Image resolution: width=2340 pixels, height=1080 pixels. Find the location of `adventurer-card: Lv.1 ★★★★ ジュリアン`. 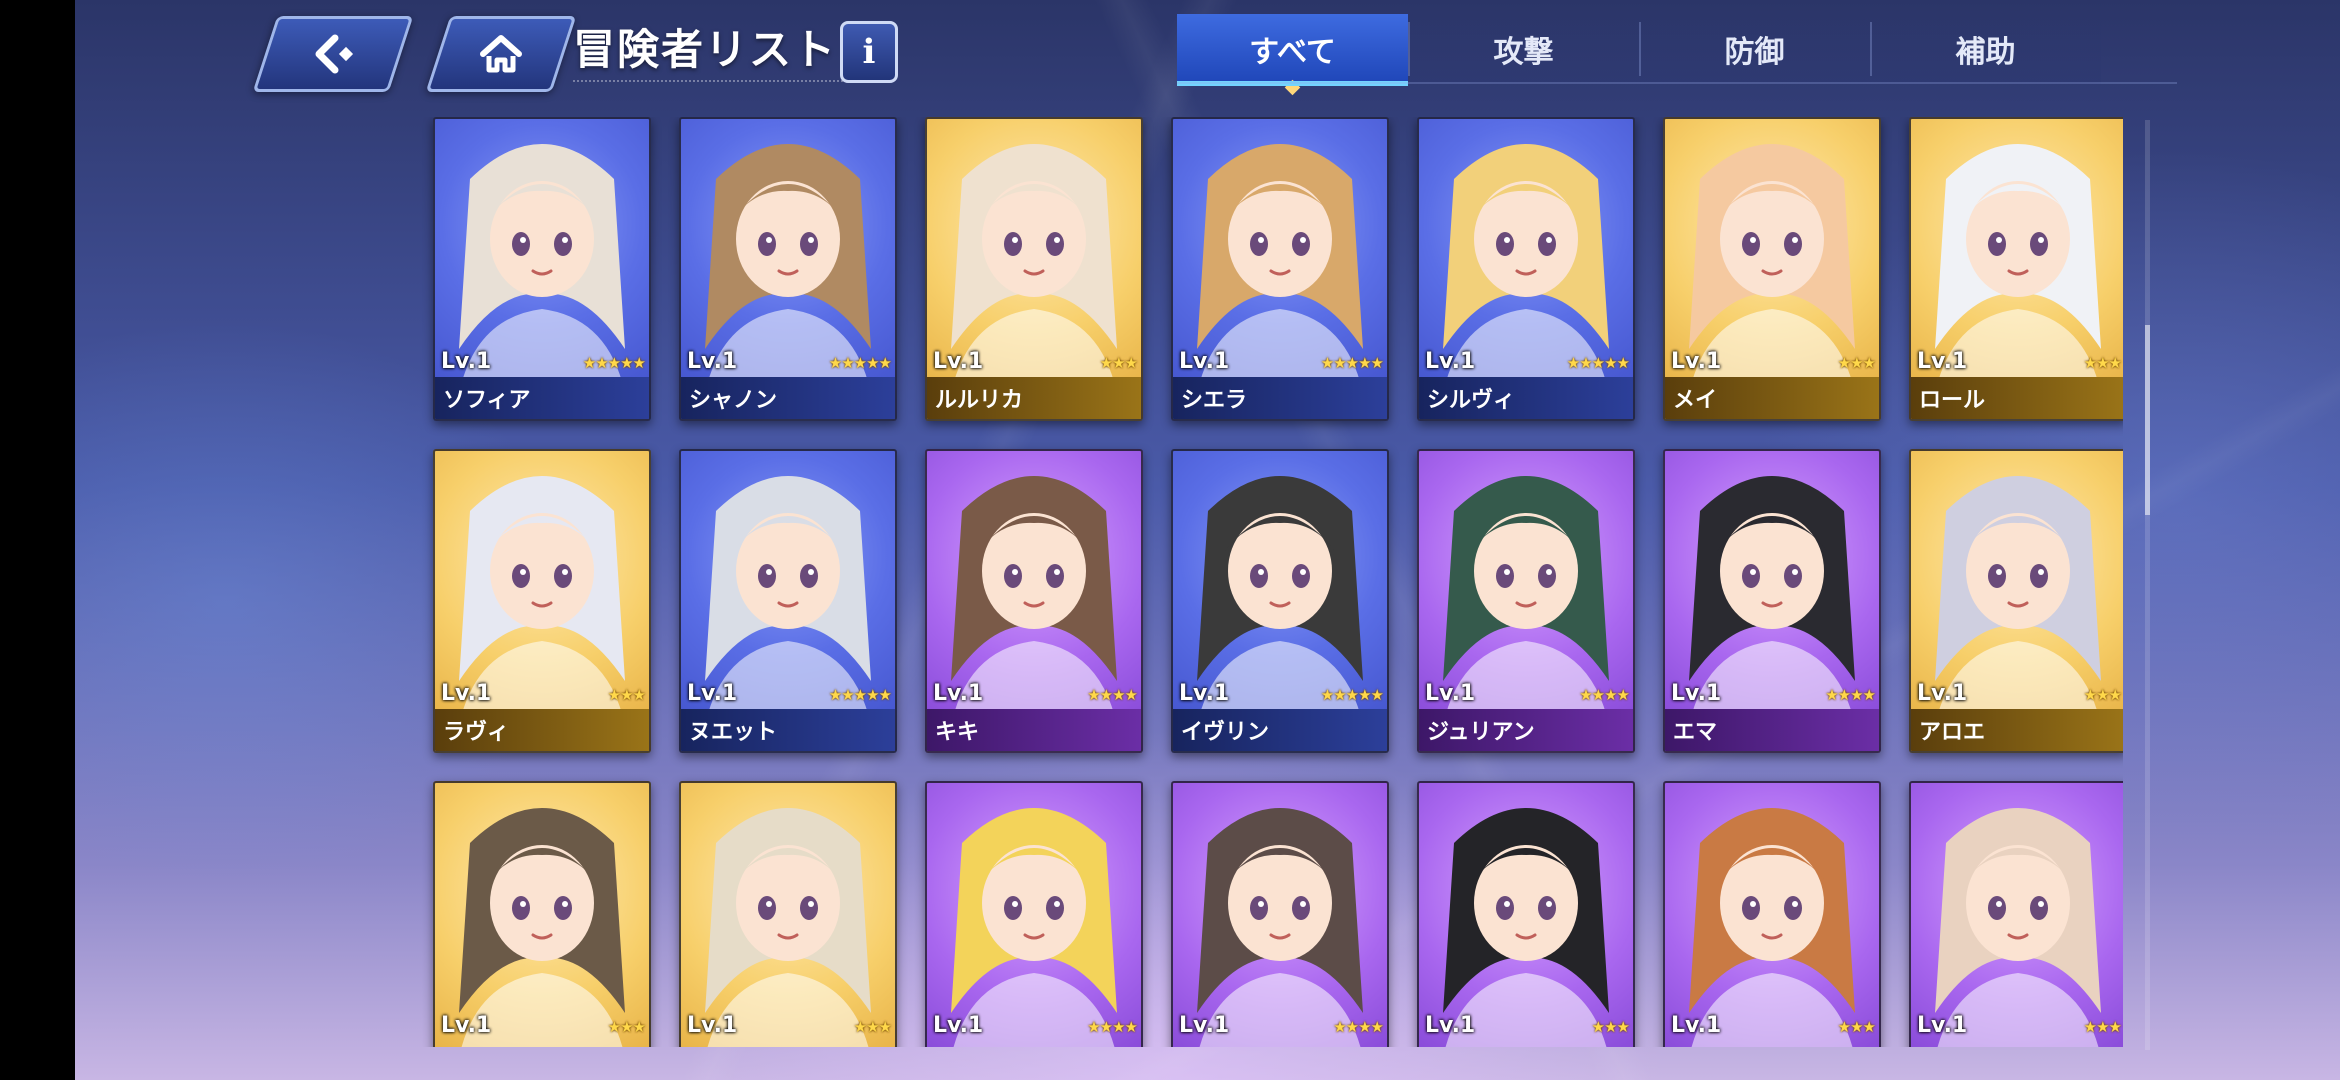

adventurer-card: Lv.1 ★★★★ ジュリアン is located at coordinates (1526, 601).